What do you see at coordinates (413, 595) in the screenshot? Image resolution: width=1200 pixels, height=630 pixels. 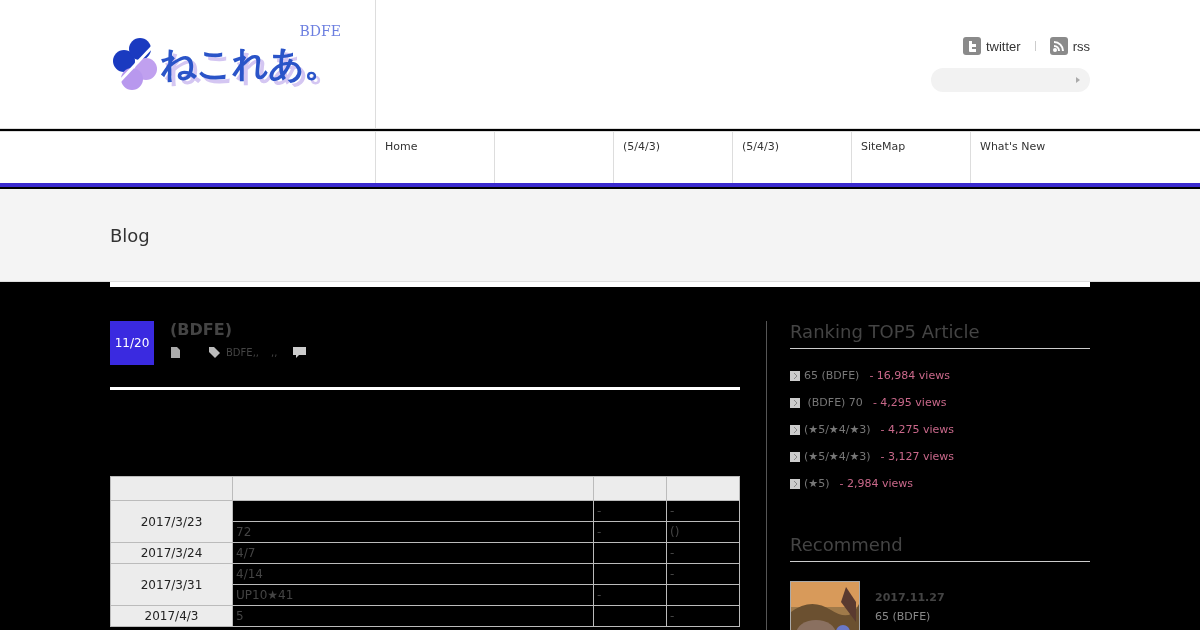 I see `table-cell: UP10★41` at bounding box center [413, 595].